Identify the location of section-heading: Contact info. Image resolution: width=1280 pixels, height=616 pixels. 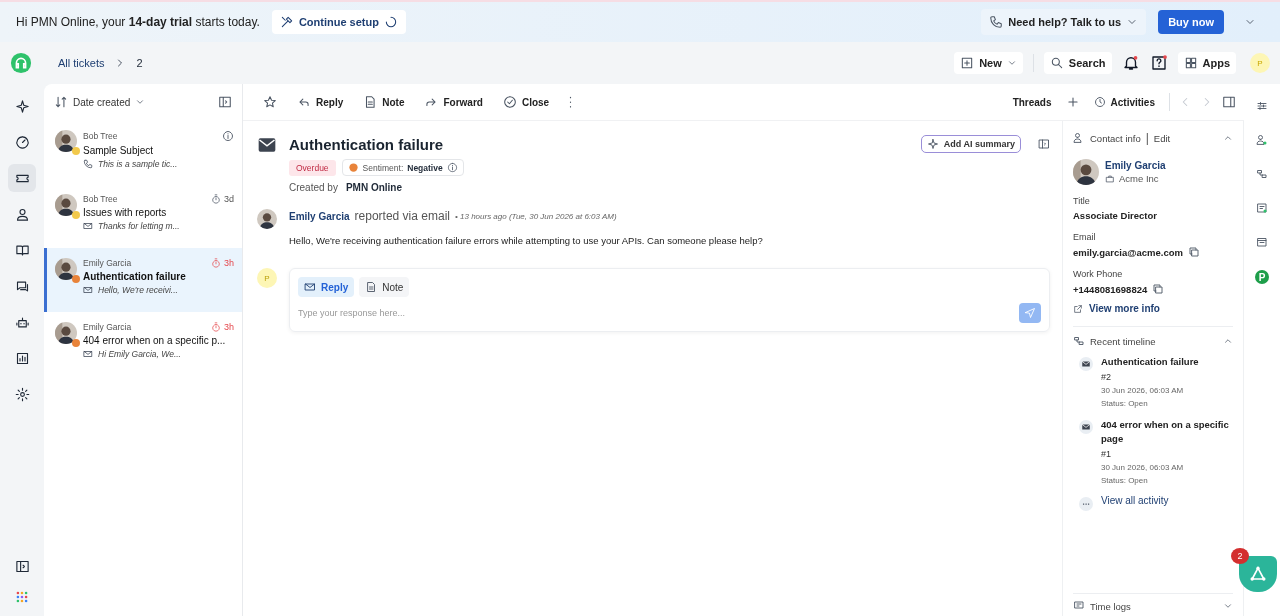
(1115, 138).